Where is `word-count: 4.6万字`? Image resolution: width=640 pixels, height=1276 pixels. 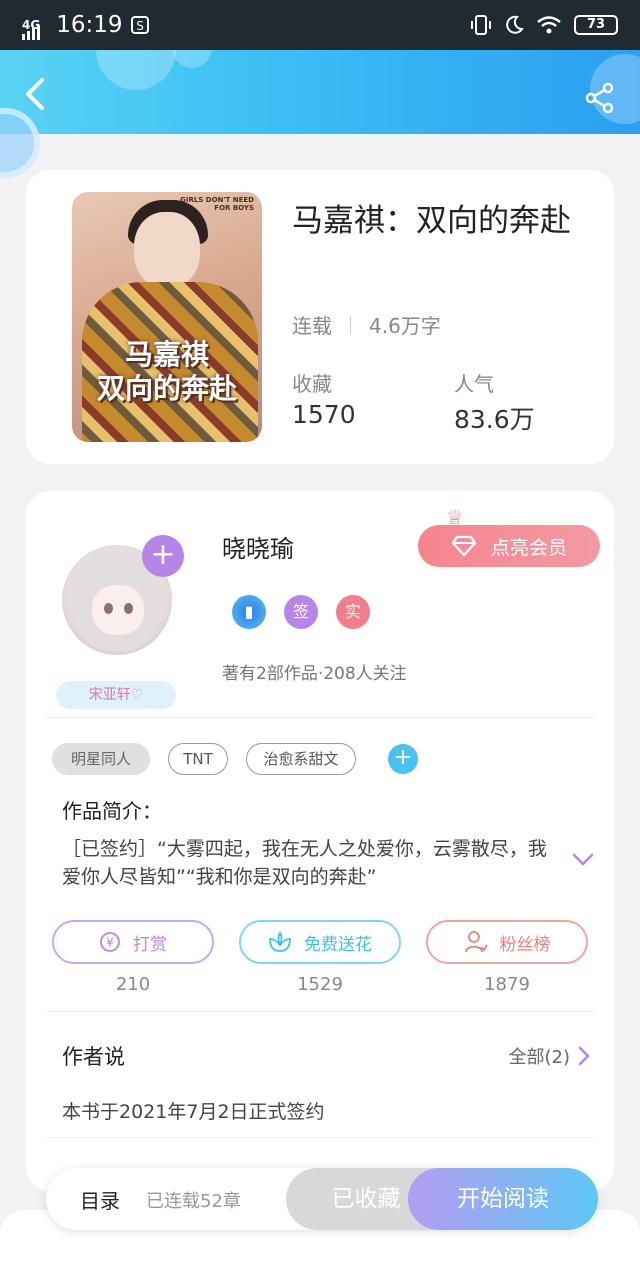 word-count: 4.6万字 is located at coordinates (405, 326).